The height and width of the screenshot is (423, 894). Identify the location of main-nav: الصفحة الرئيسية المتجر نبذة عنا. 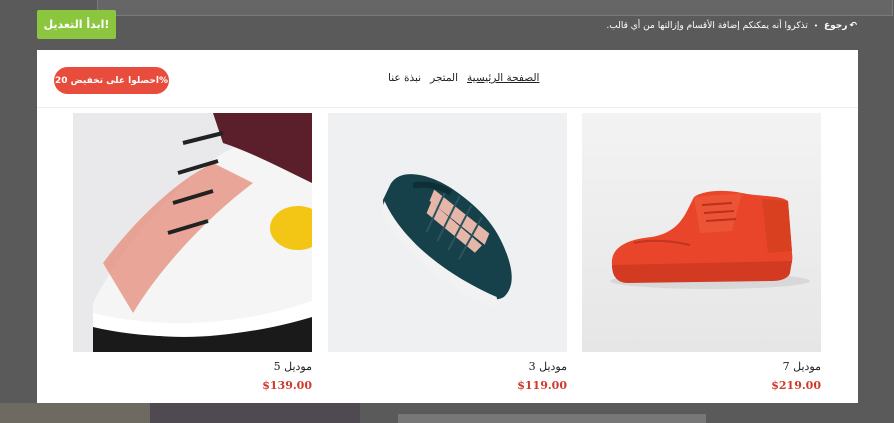
(463, 78).